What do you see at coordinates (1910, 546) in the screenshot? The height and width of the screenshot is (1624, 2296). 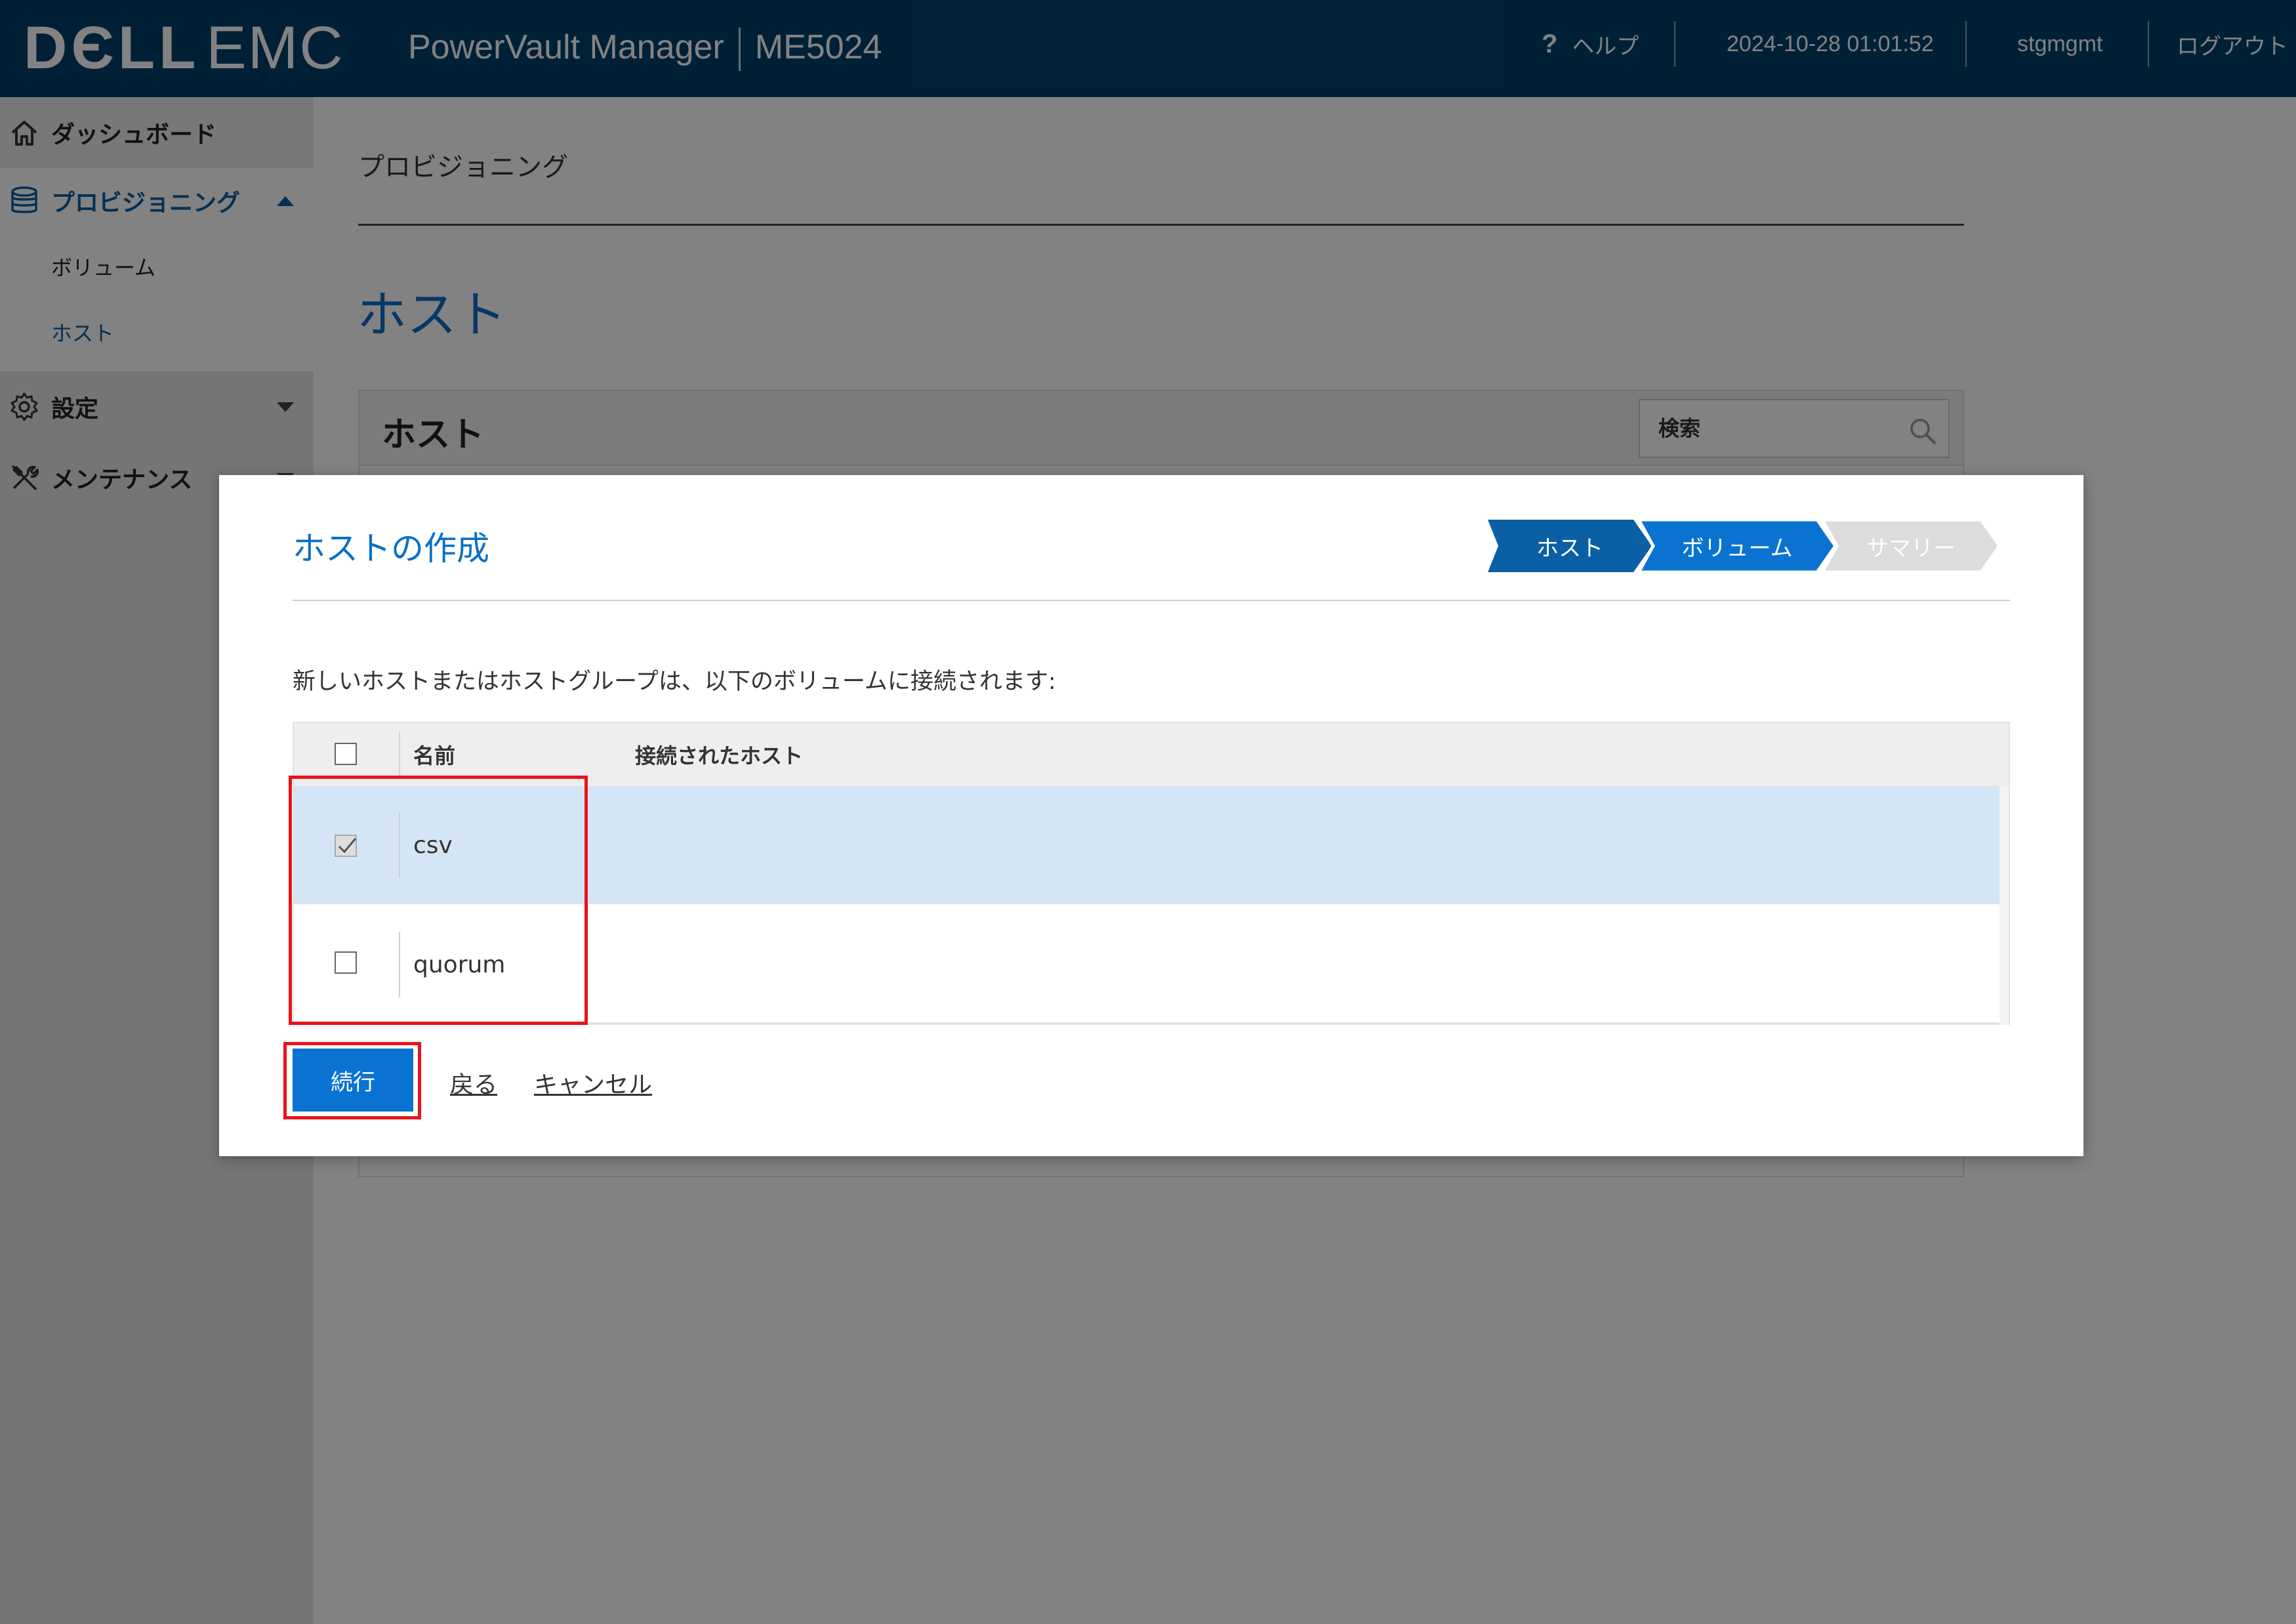 I see `wizard-step-summary: サマリー` at bounding box center [1910, 546].